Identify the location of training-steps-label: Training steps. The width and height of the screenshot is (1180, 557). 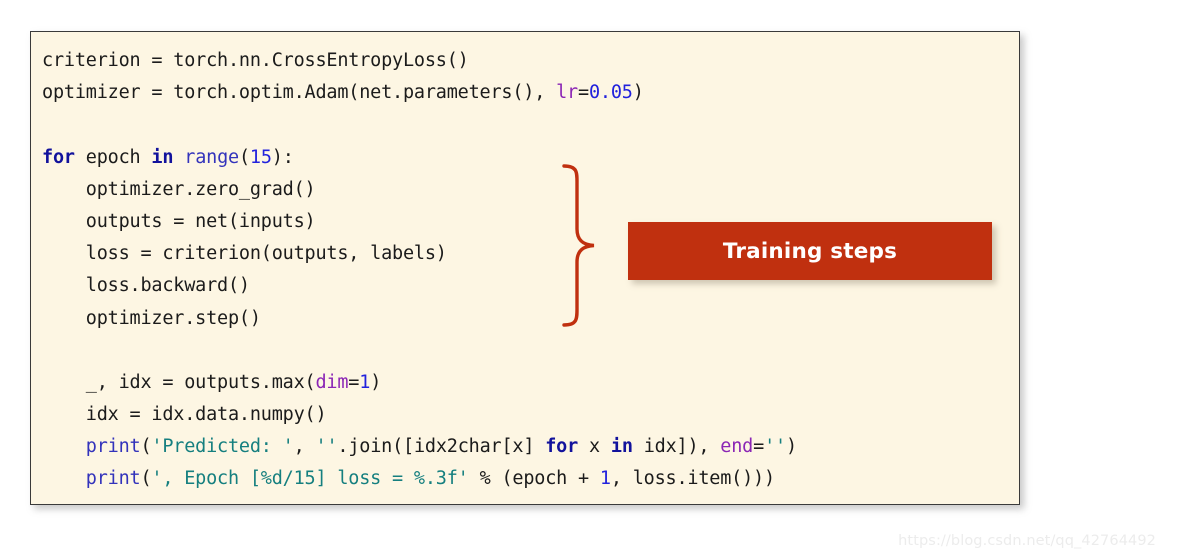
(810, 251).